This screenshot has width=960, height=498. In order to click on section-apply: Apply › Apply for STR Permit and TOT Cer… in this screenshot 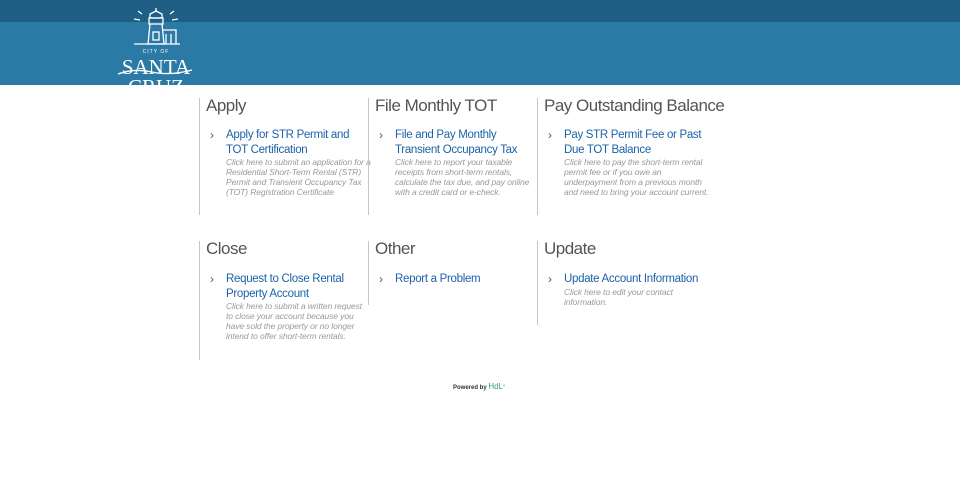, I will do `click(285, 155)`.